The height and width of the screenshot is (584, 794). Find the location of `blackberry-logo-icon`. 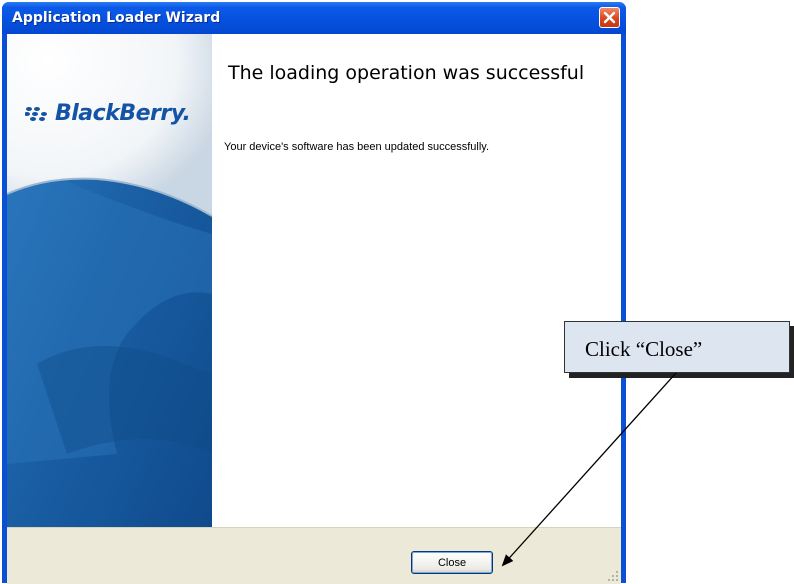

blackberry-logo-icon is located at coordinates (36, 113).